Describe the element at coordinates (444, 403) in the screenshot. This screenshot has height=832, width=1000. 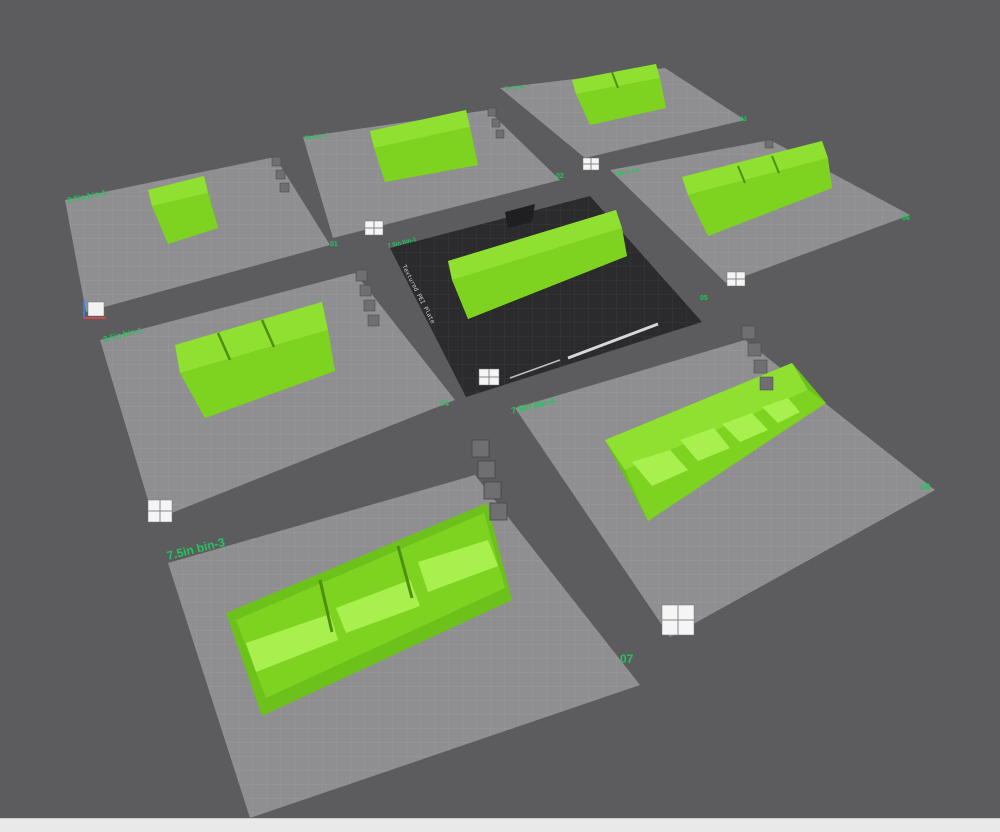
I see `plate-number: 04` at that location.